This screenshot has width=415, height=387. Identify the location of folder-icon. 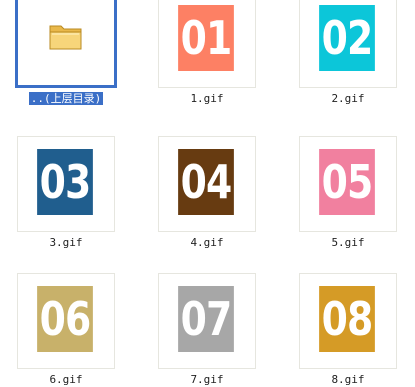
(65, 37).